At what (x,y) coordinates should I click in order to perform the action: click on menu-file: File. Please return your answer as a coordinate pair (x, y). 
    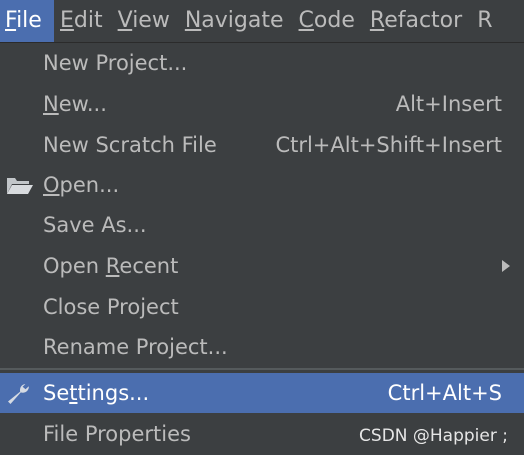
    Looking at the image, I should click on (27, 21).